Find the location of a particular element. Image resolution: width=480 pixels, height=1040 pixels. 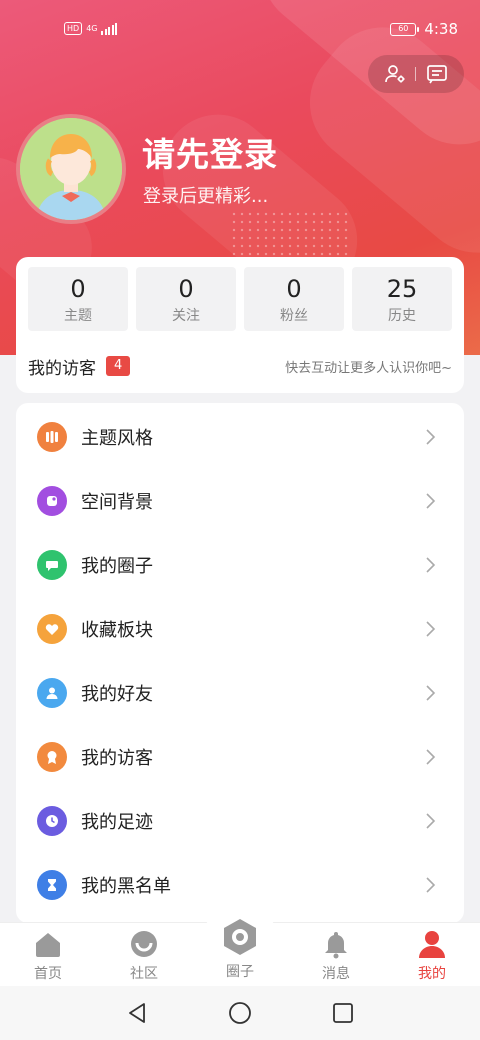

theme-style-icon is located at coordinates (52, 437).